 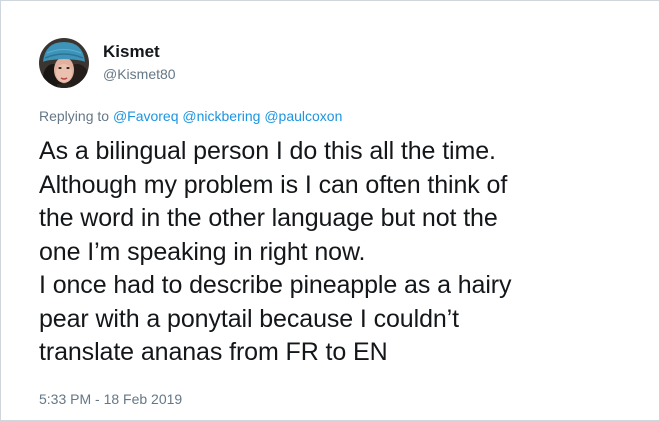 What do you see at coordinates (110, 399) in the screenshot?
I see `tweet-timestamp: 5:33 PM - 18 Feb 2019` at bounding box center [110, 399].